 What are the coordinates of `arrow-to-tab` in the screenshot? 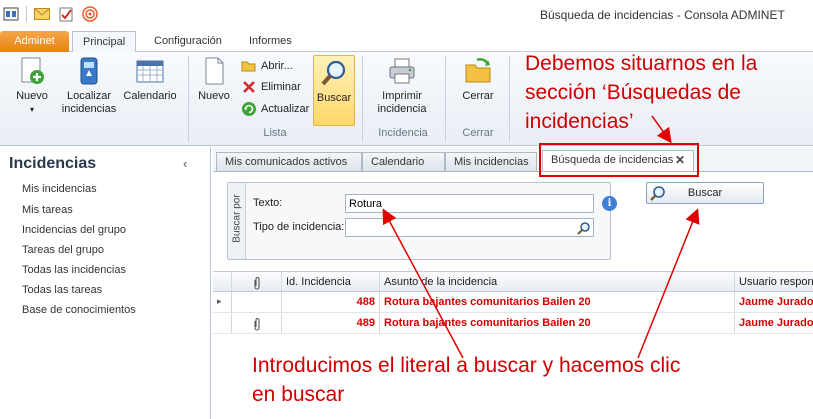 It's located at (661, 129).